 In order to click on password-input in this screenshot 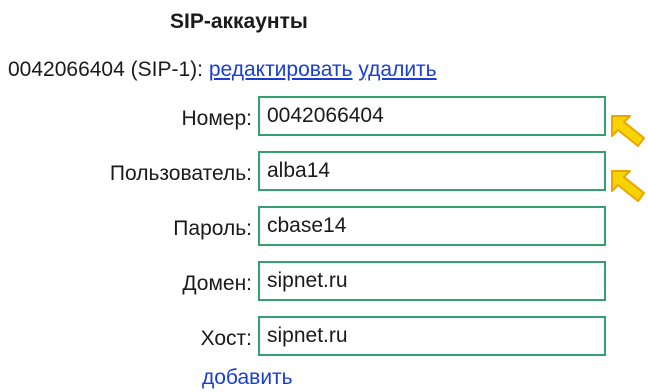, I will do `click(432, 226)`.